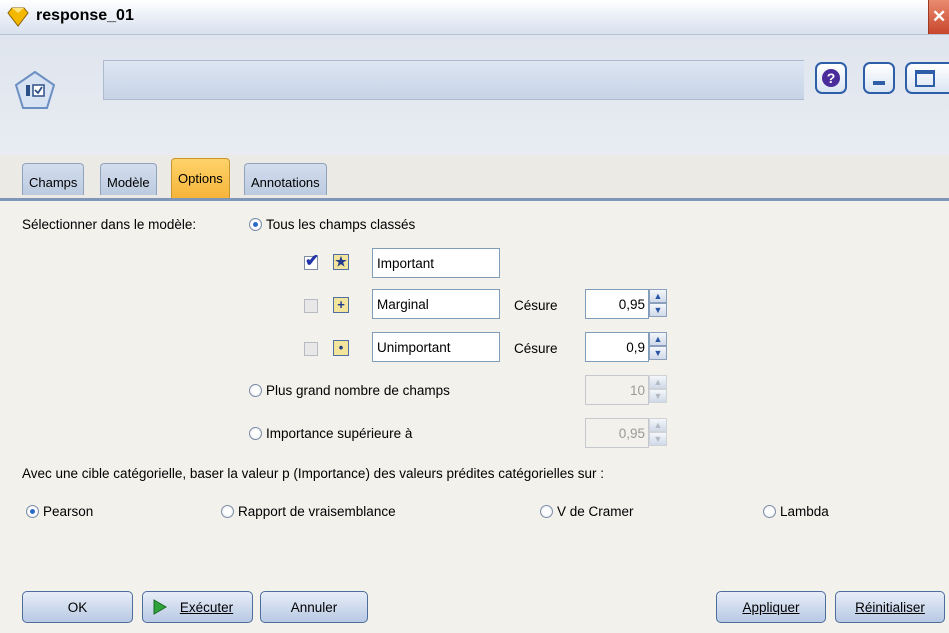  What do you see at coordinates (85, 15) in the screenshot?
I see `window-title: response_01` at bounding box center [85, 15].